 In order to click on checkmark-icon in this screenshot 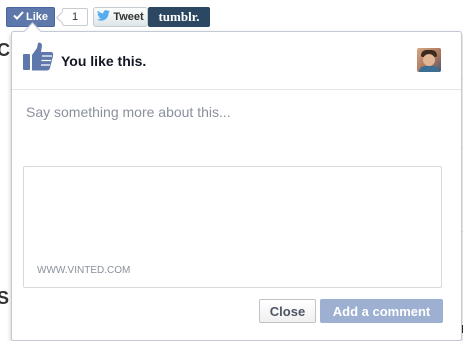, I will do `click(18, 17)`.